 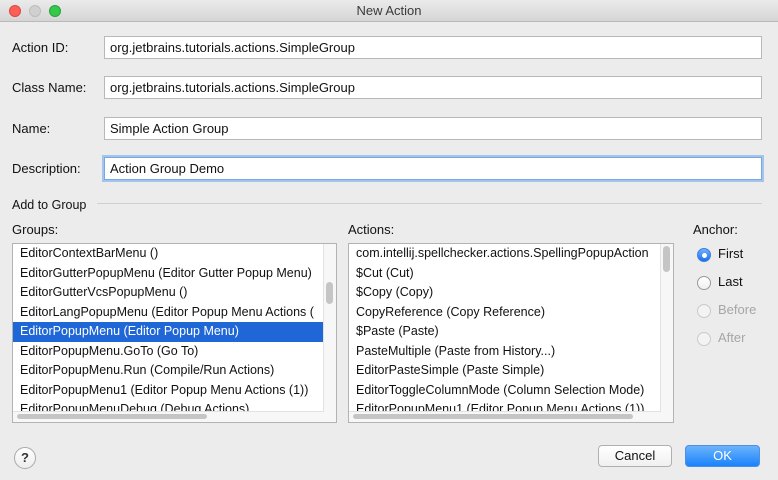 What do you see at coordinates (49, 205) in the screenshot?
I see `add-to-group-section-label: Add to Group` at bounding box center [49, 205].